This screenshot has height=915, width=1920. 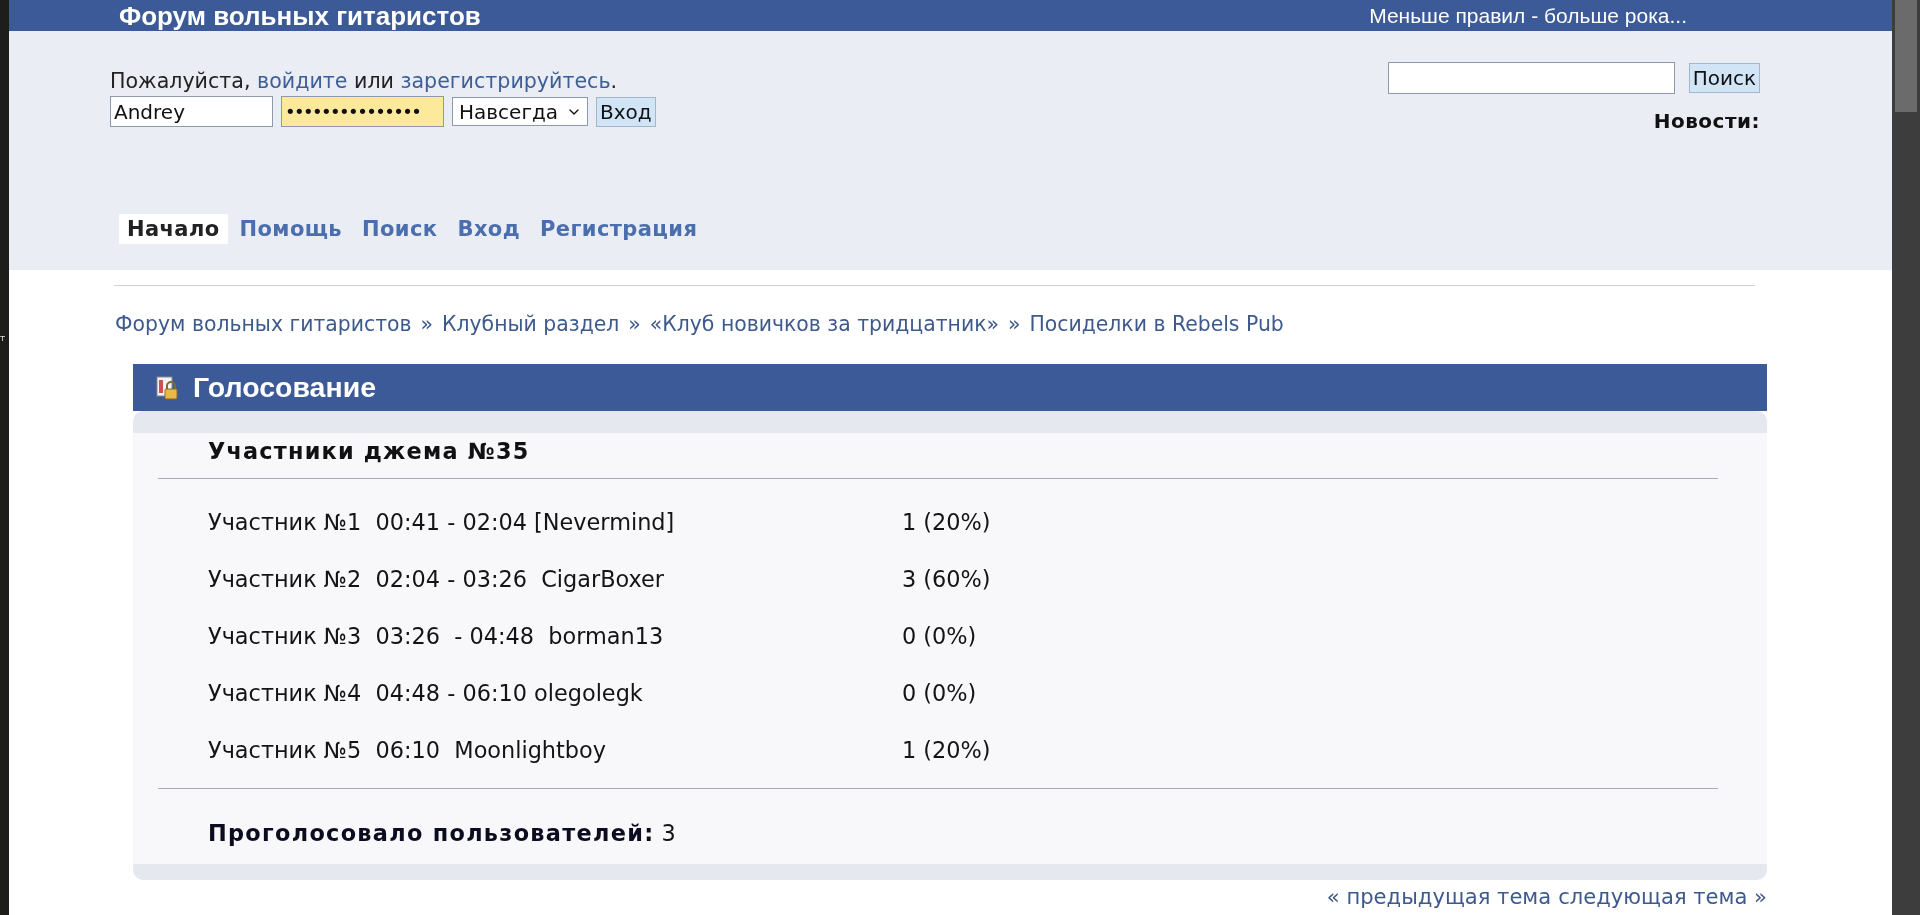 What do you see at coordinates (407, 749) in the screenshot?
I see `poll-option: Участник №5 06:10 Moonlightboy` at bounding box center [407, 749].